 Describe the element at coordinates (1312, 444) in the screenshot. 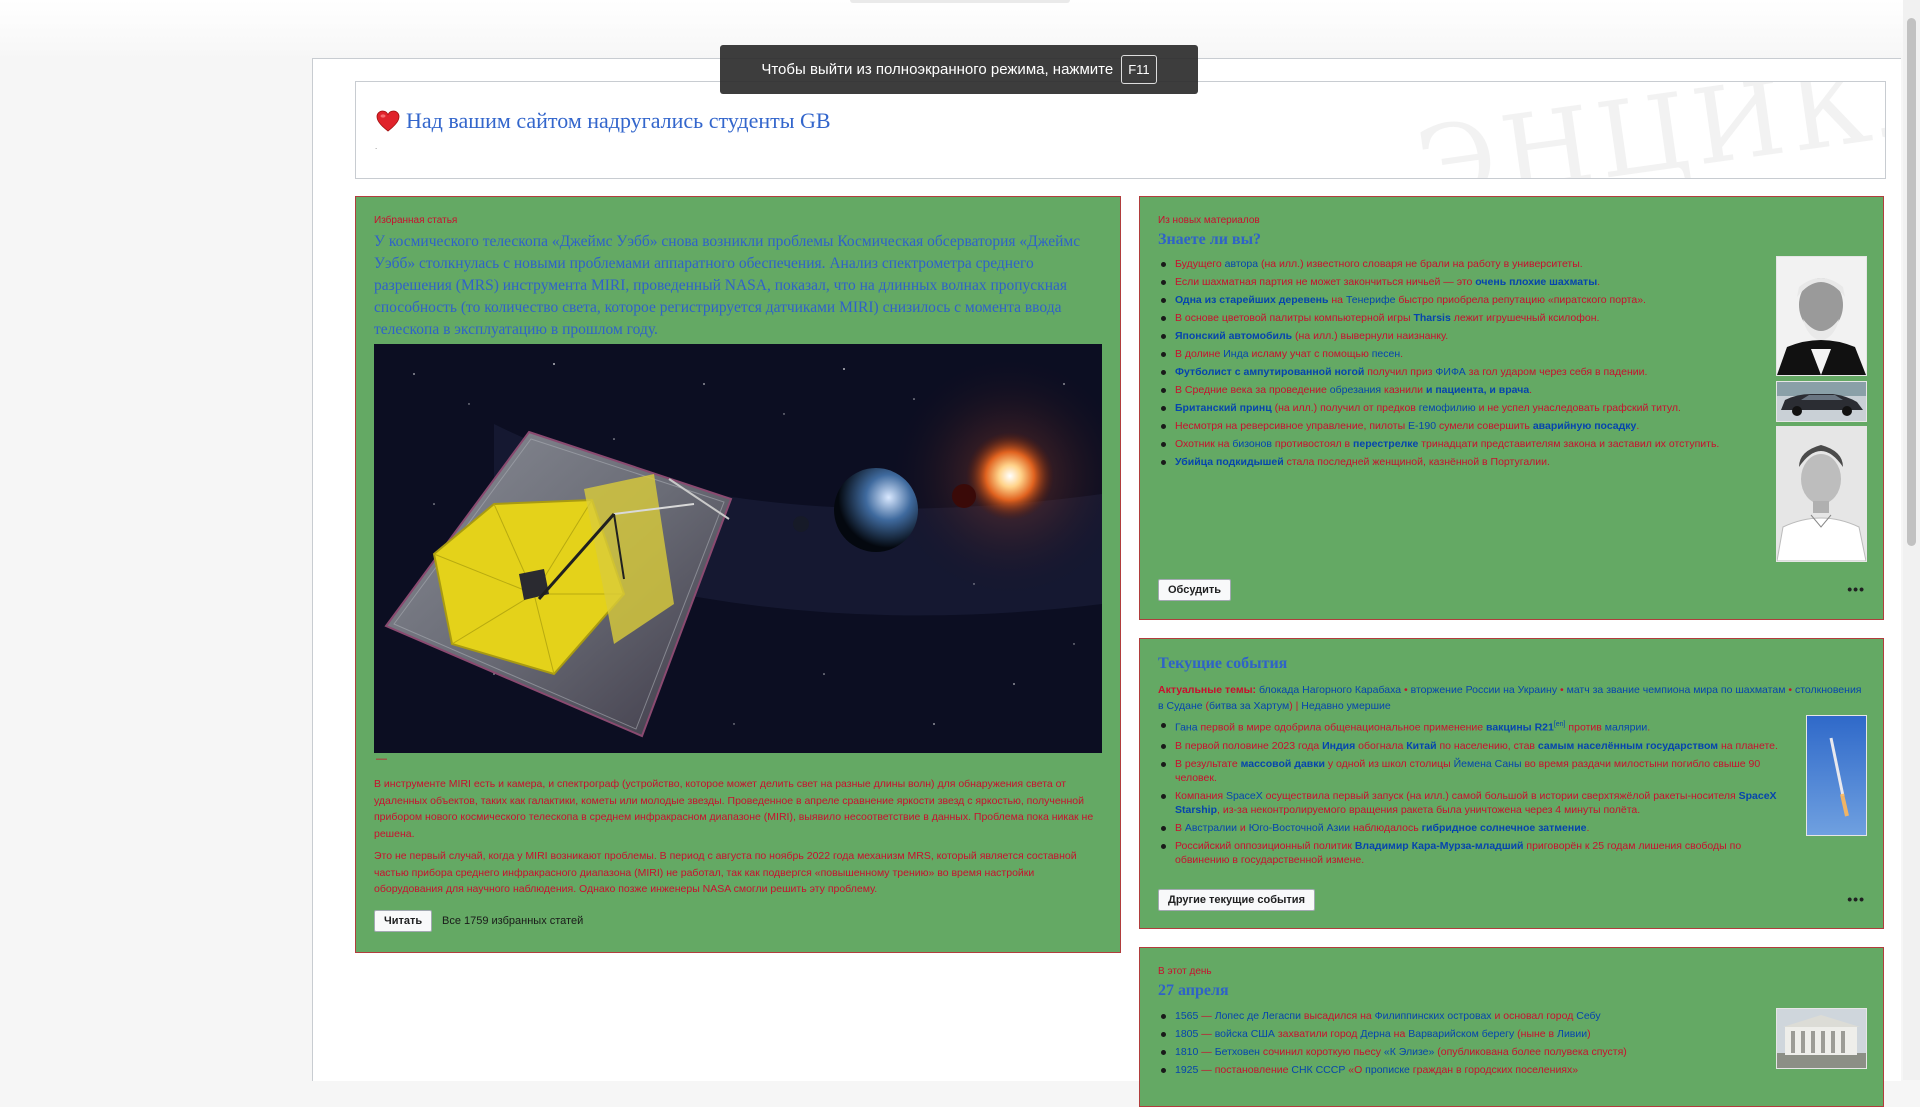

I see `inline-text: противостоял в` at that location.